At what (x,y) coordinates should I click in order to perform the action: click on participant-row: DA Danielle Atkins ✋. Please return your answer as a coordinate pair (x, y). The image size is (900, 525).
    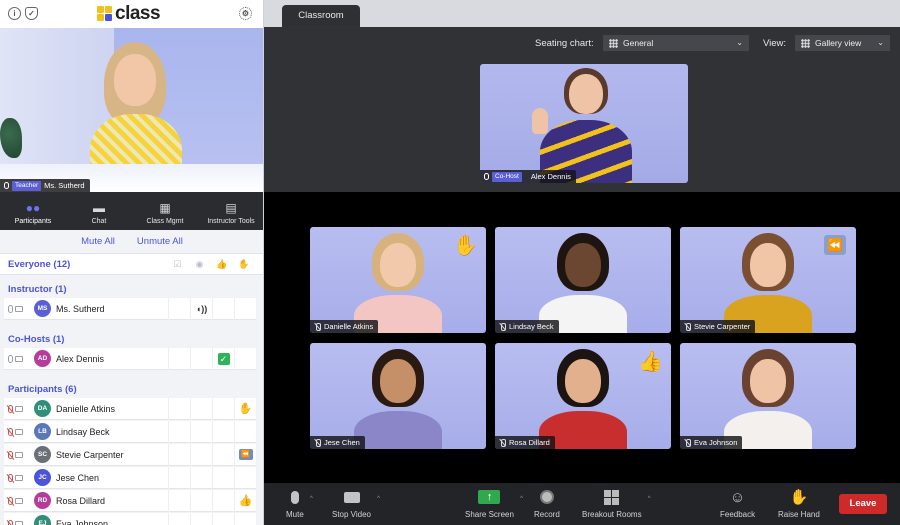
    Looking at the image, I should click on (130, 408).